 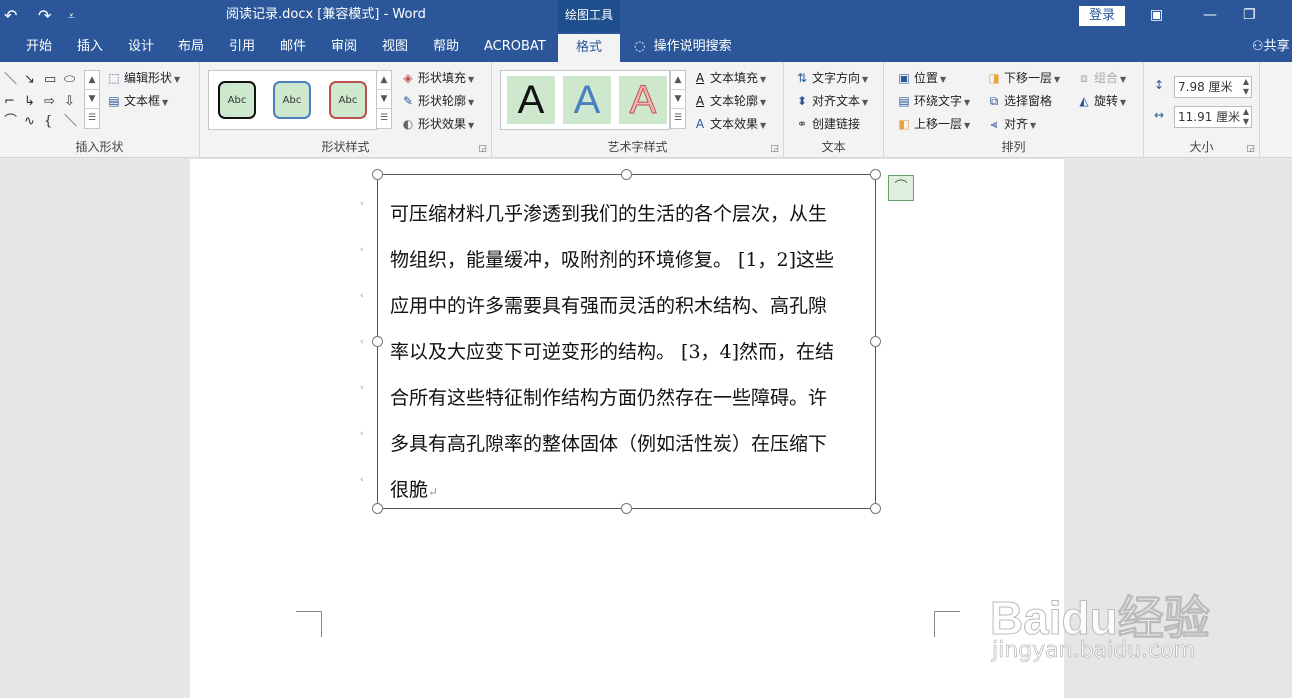 What do you see at coordinates (29, 102) in the screenshot?
I see `elbow-connector-icon: ↳` at bounding box center [29, 102].